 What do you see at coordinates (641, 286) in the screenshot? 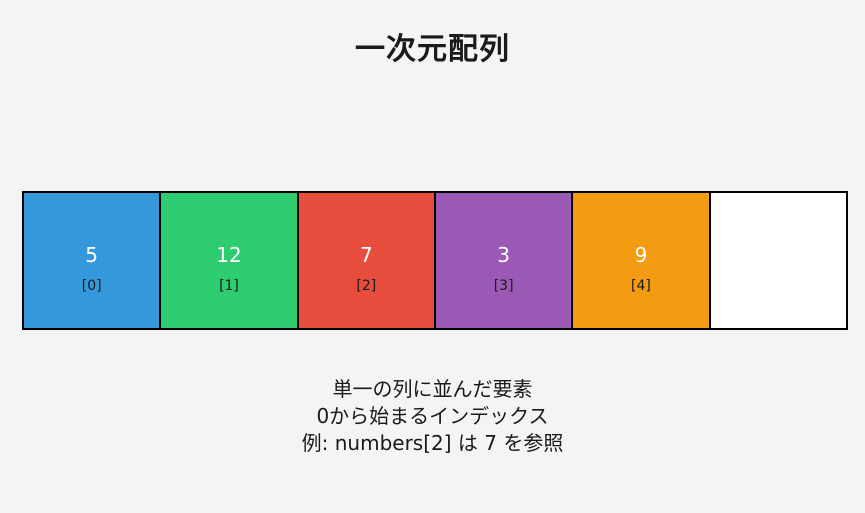
I see `cell-index-4: [4]` at bounding box center [641, 286].